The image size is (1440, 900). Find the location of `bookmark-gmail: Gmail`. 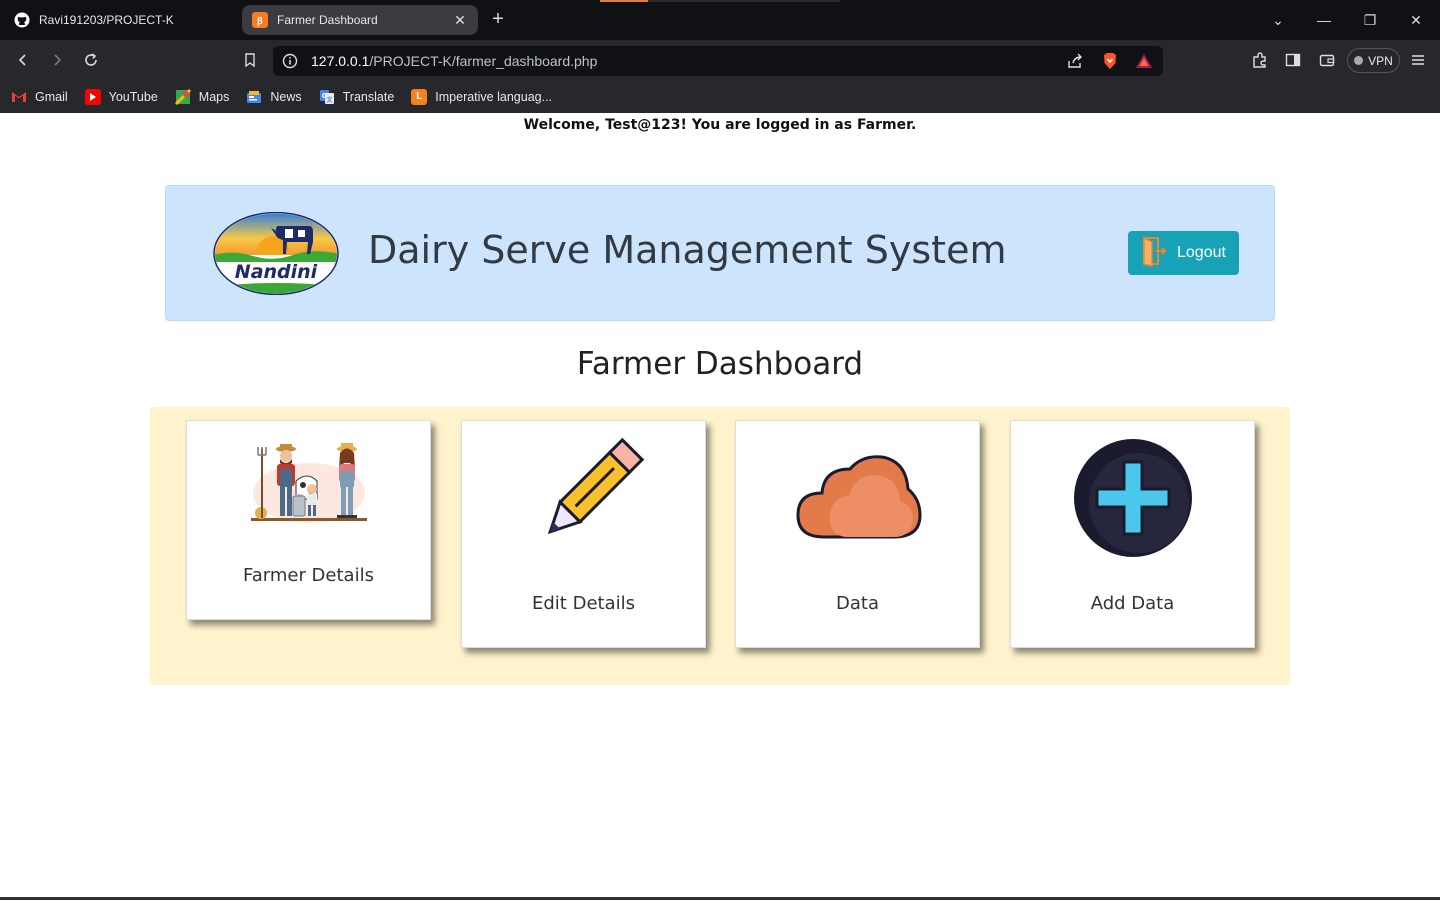

bookmark-gmail: Gmail is located at coordinates (39, 97).